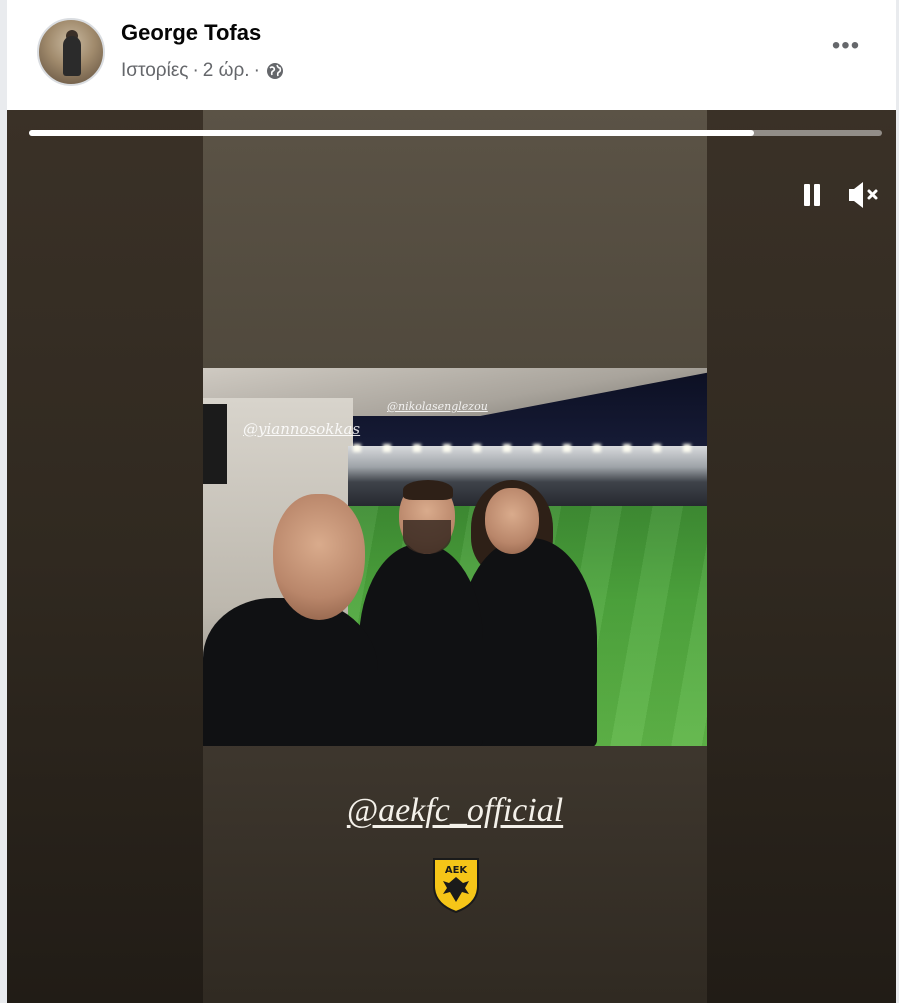 This screenshot has height=1003, width=899. What do you see at coordinates (72, 56) in the screenshot?
I see `avatar-figure` at bounding box center [72, 56].